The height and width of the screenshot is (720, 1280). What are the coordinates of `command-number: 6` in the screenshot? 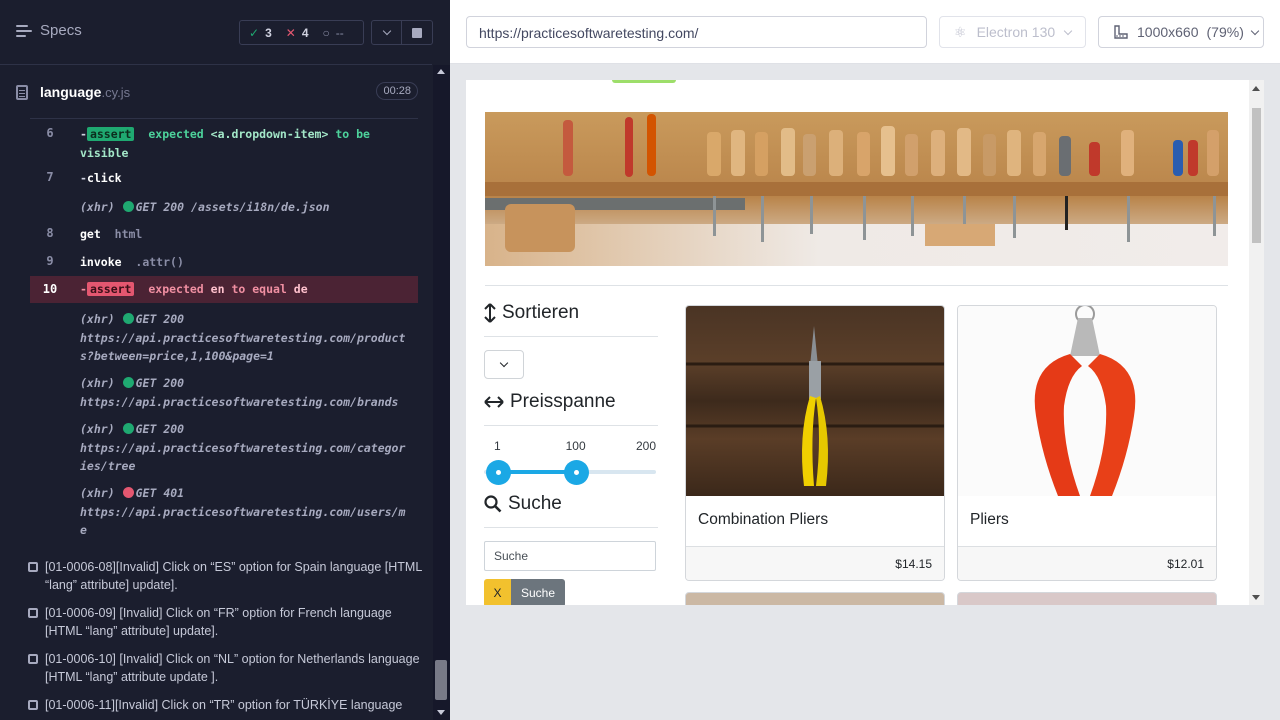 It's located at (50, 133).